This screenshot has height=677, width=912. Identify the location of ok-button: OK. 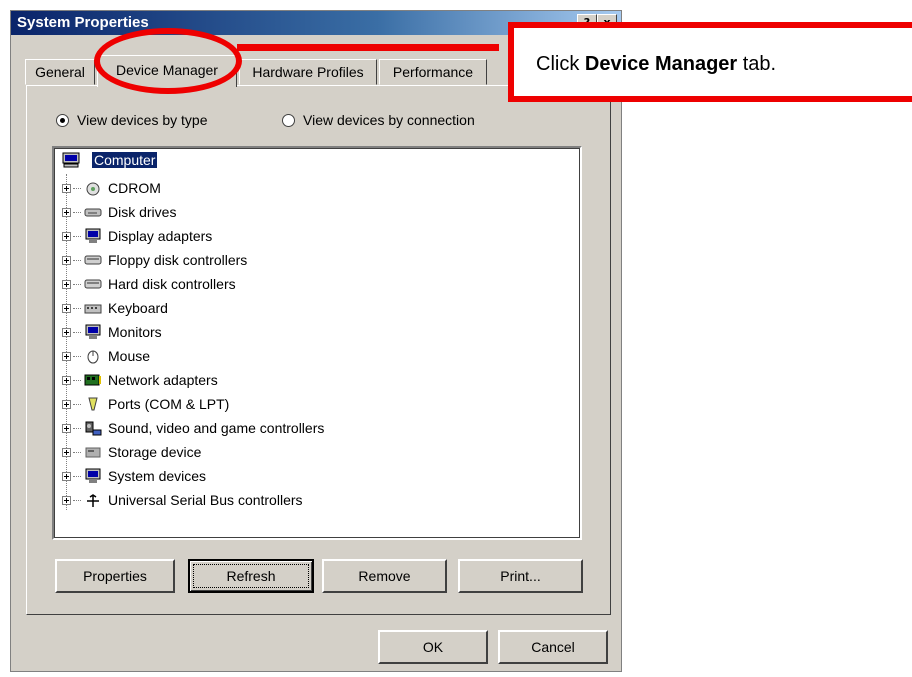
(433, 647).